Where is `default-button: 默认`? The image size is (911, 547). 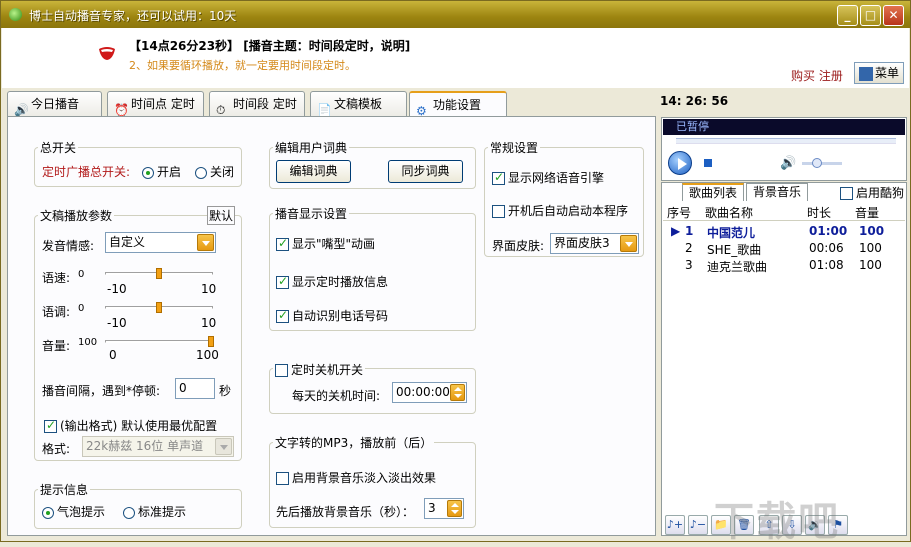 default-button: 默认 is located at coordinates (221, 215).